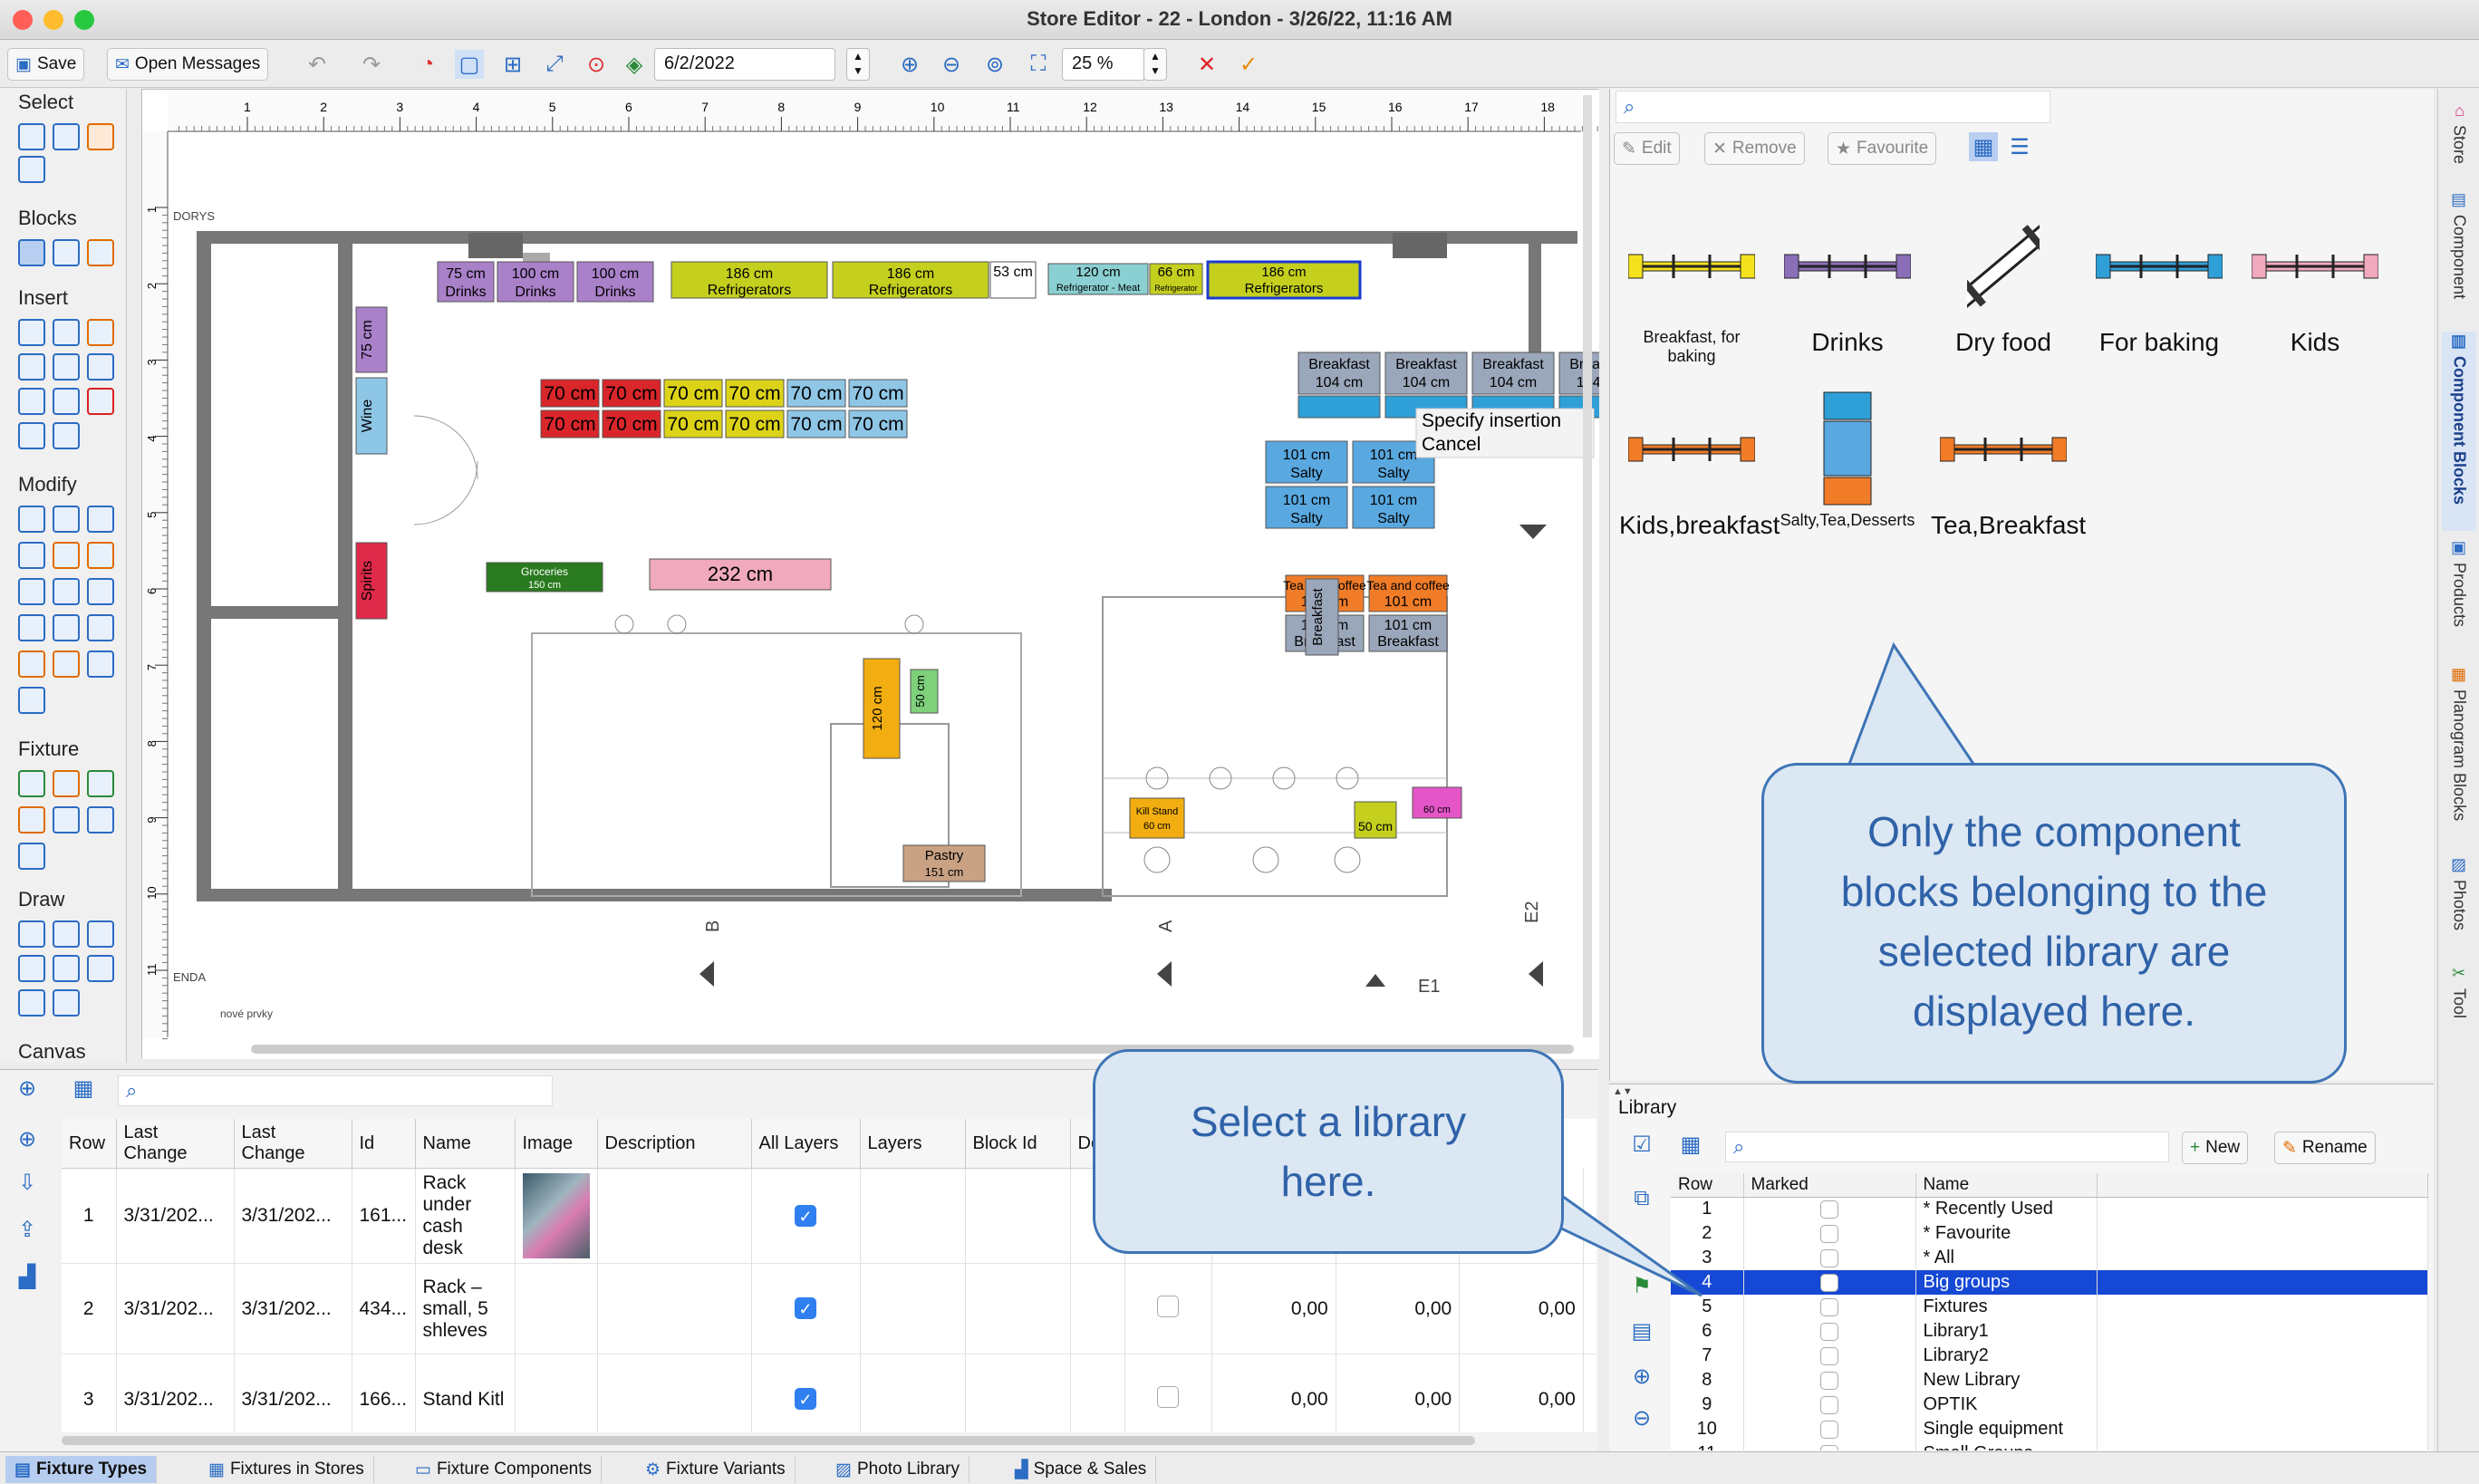 Image resolution: width=2479 pixels, height=1484 pixels. Describe the element at coordinates (1691, 1144) in the screenshot. I see `library-settings-icon: ▦` at that location.